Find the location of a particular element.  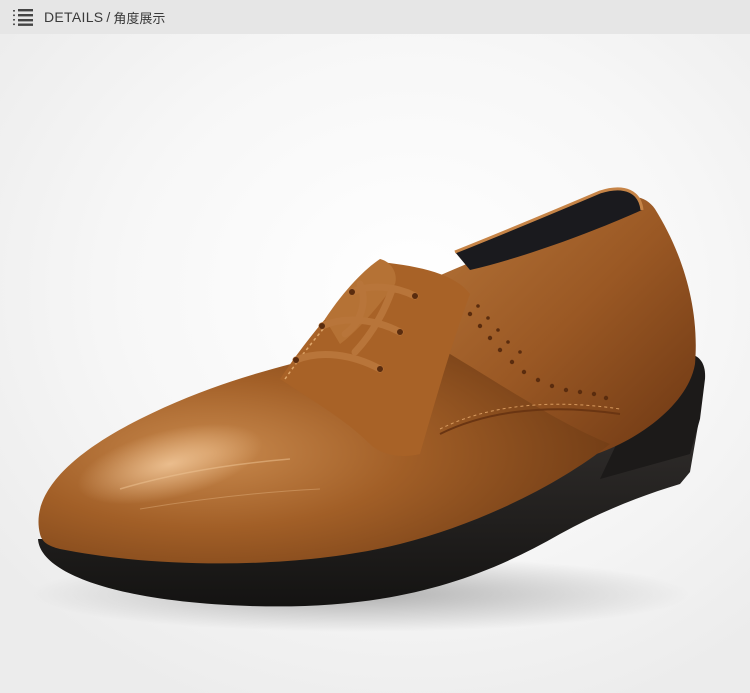

section-title-zh: 角度展示 is located at coordinates (139, 19).